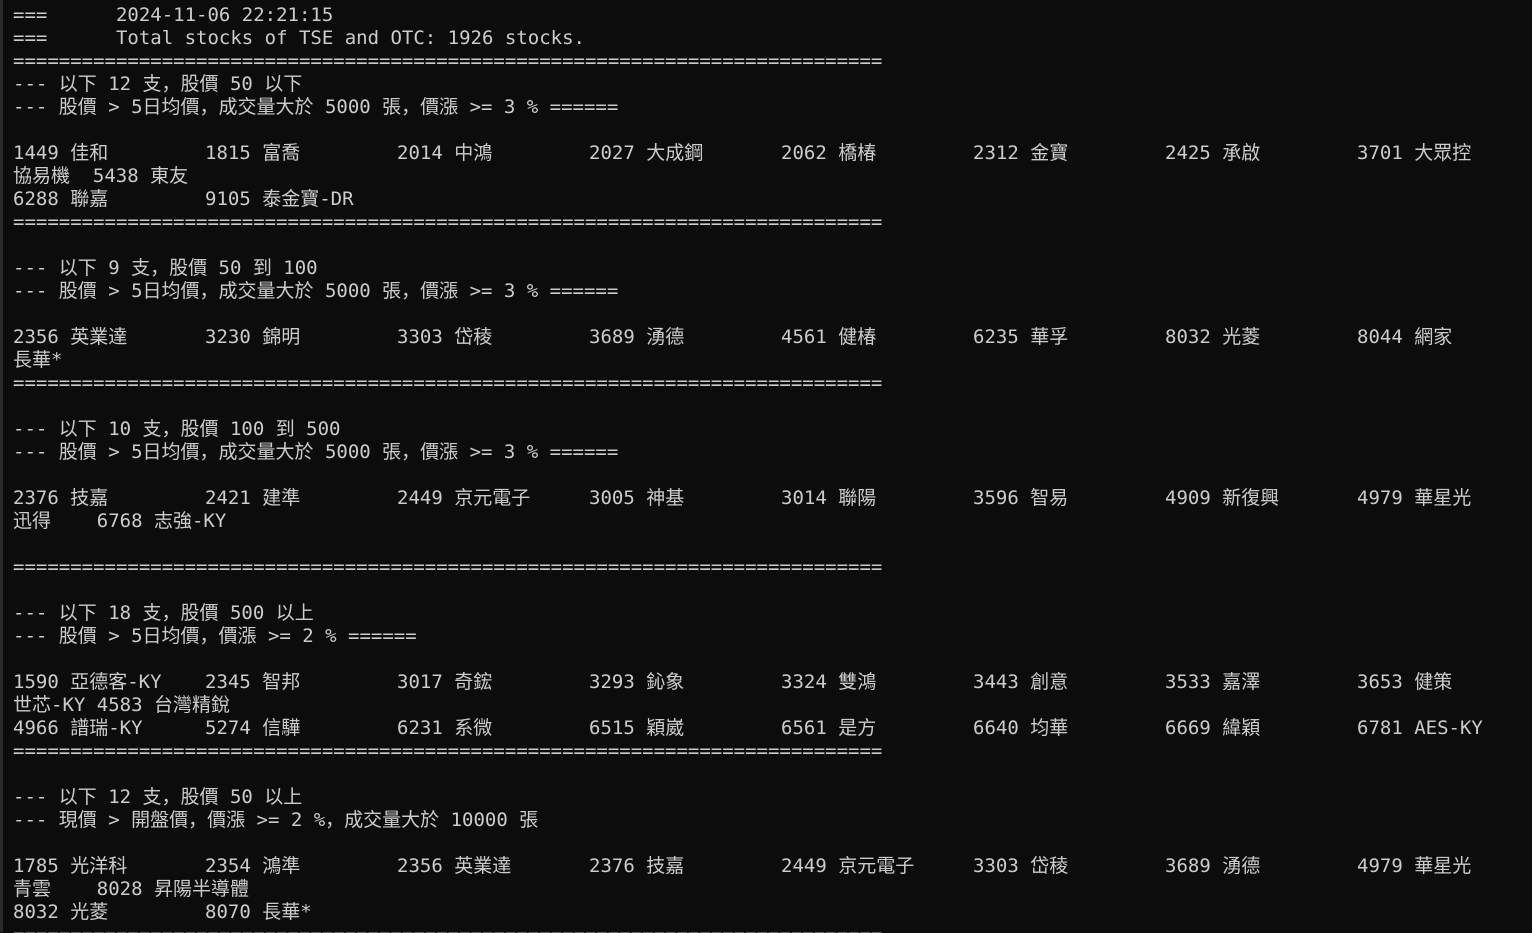 The height and width of the screenshot is (933, 1532). Describe the element at coordinates (1021, 153) in the screenshot. I see `stock-item: 2312 金寶` at that location.